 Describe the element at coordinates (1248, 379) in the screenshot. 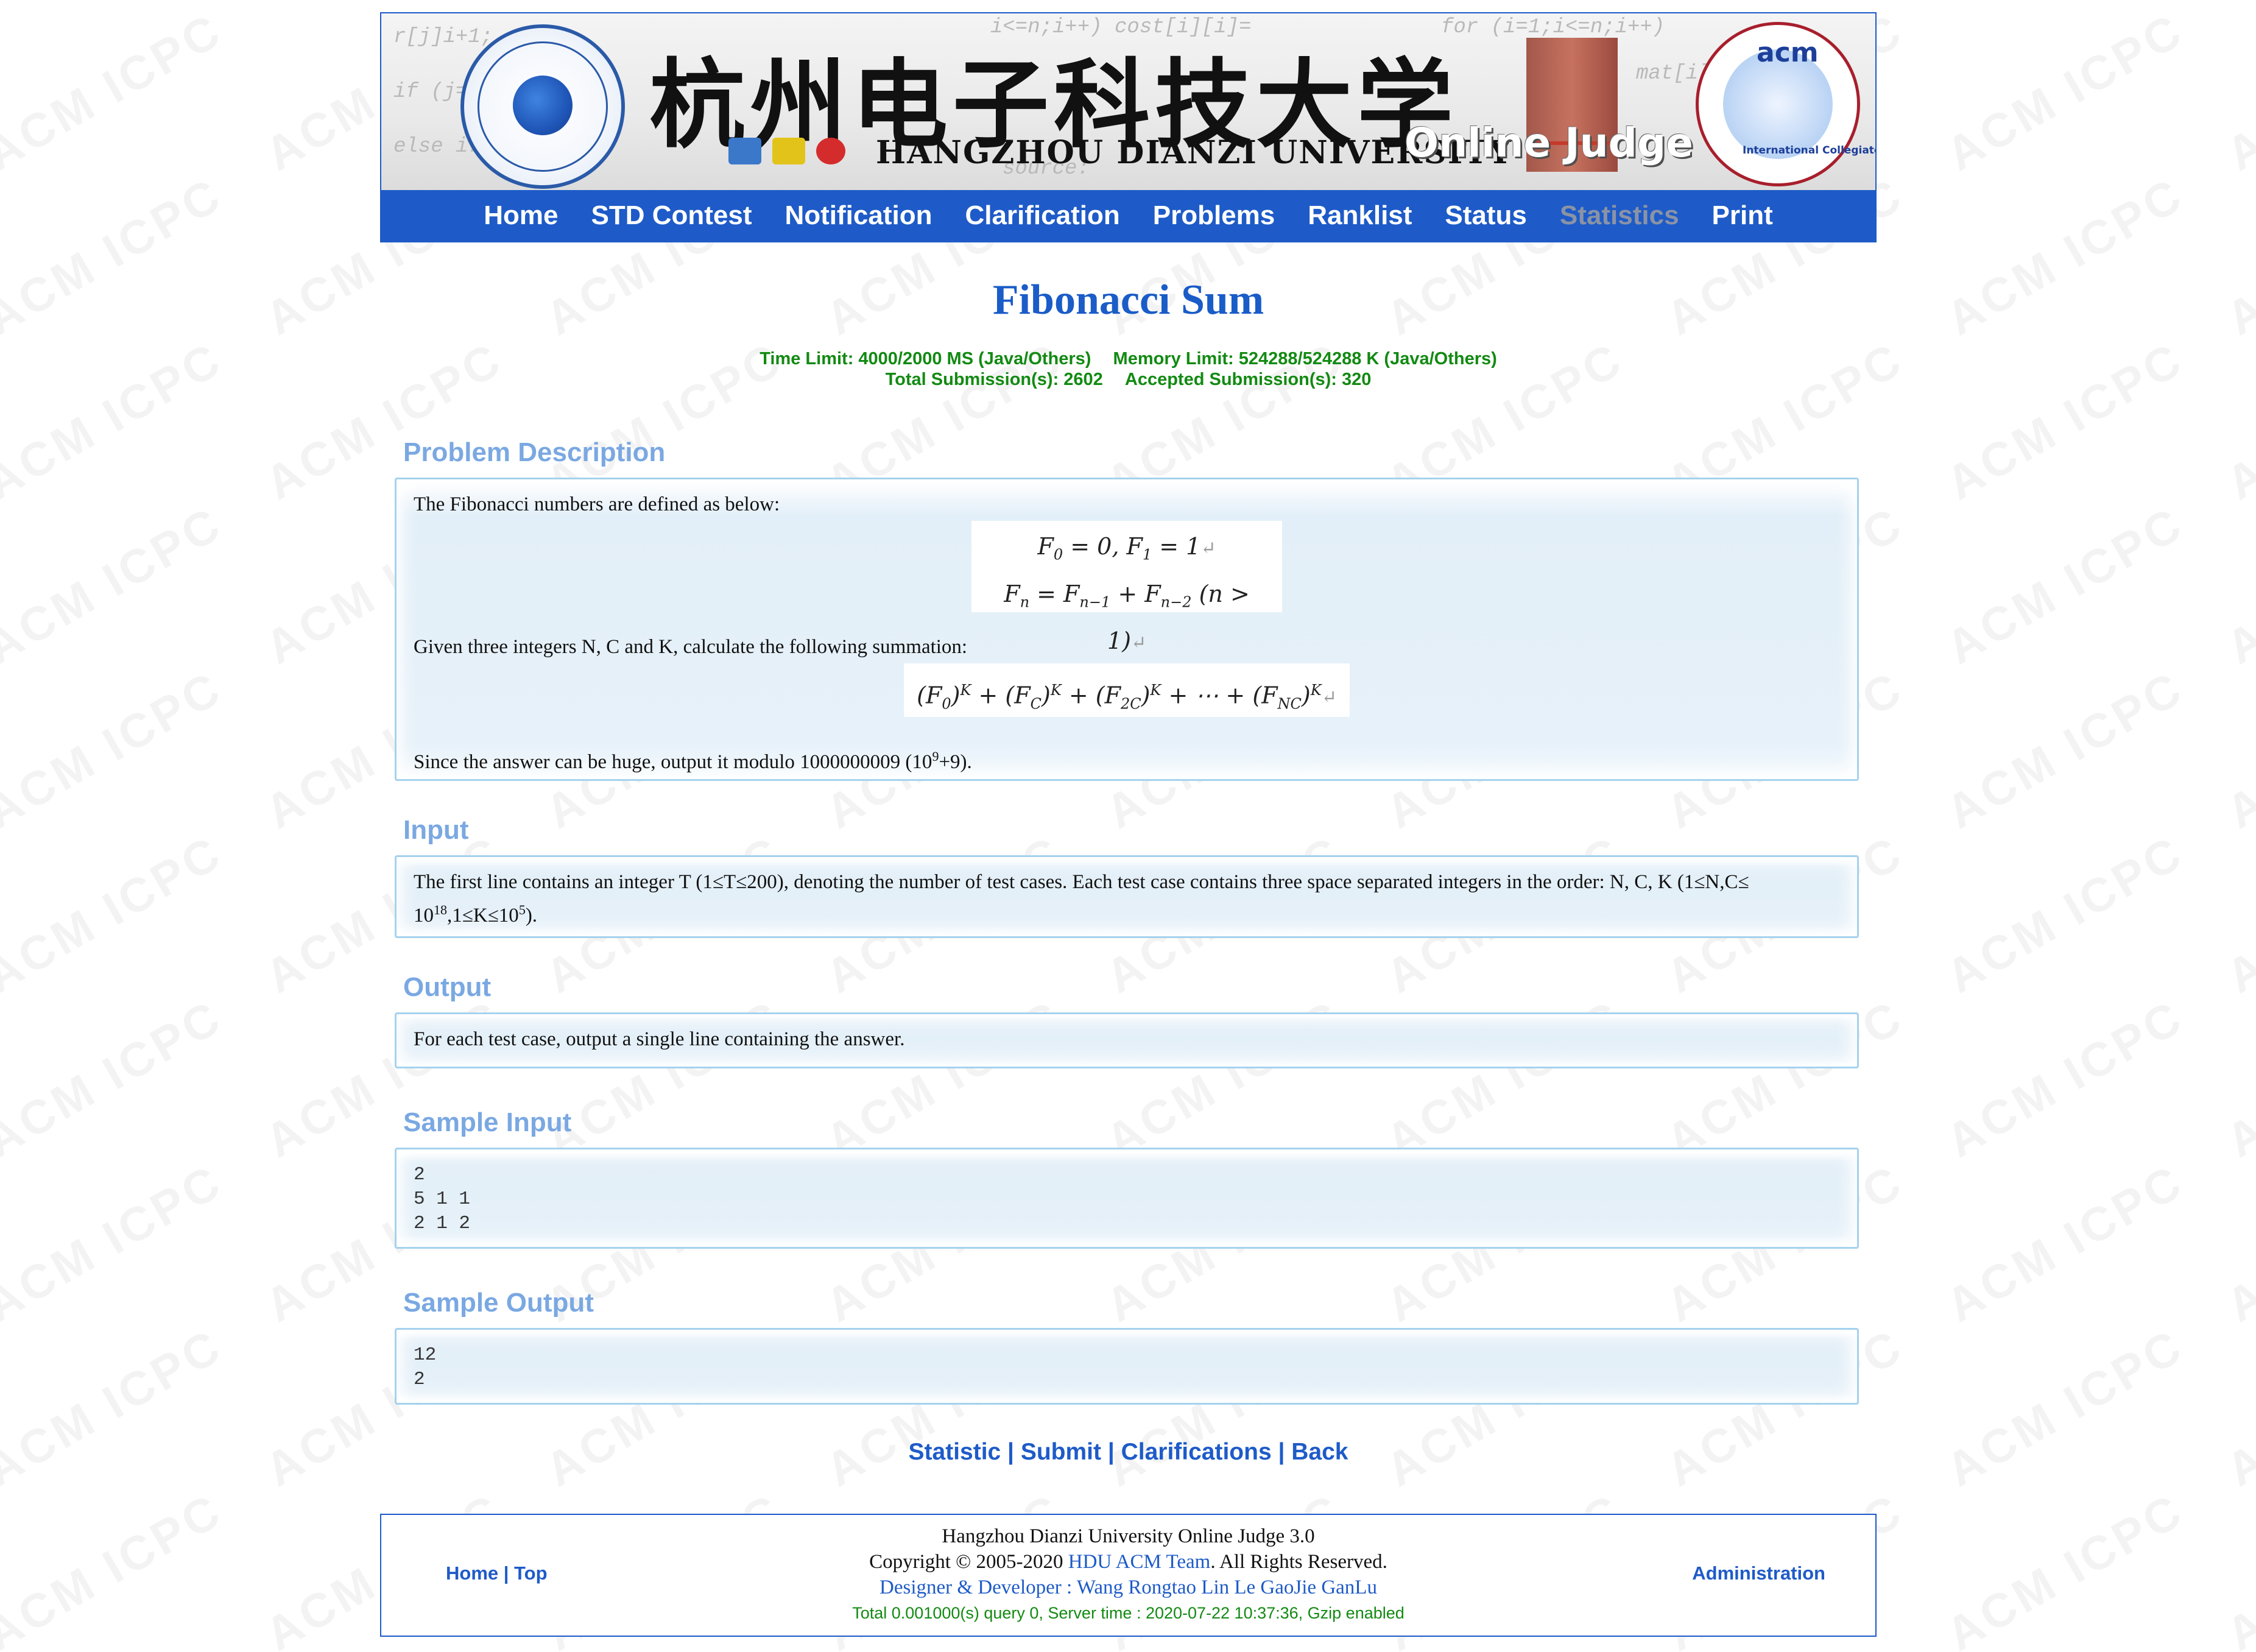

I see `accepted-submissions: Accepted Submission(s): 320` at that location.